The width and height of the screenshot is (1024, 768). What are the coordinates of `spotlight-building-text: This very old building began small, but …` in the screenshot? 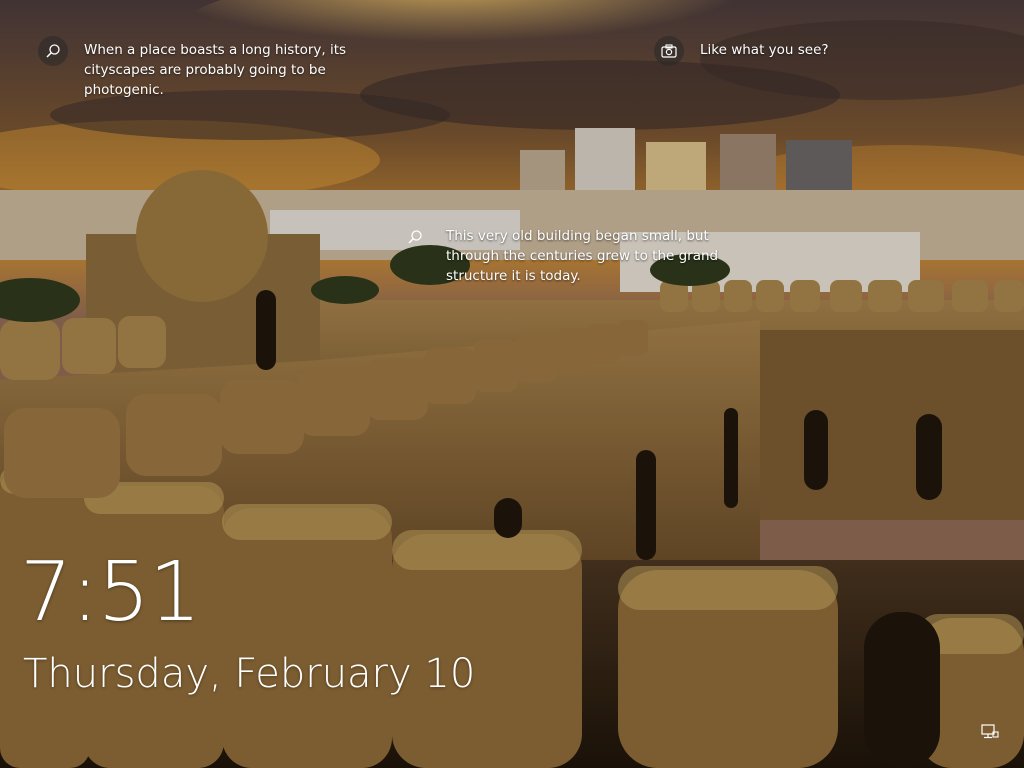 It's located at (582, 256).